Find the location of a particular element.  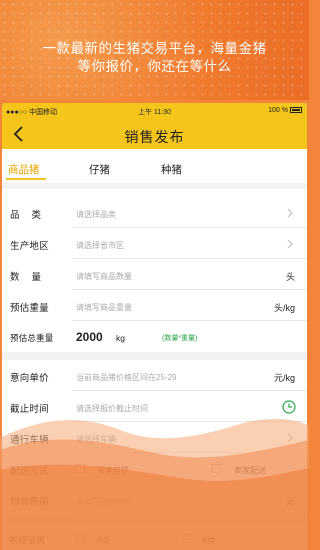

section-separator is located at coordinates (154, 186).